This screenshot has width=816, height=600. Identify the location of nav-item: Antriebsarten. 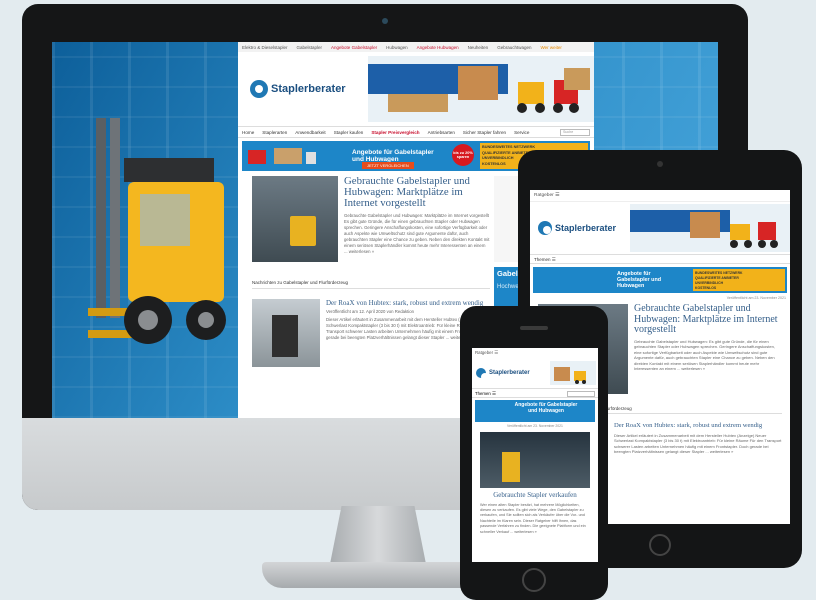
(441, 132).